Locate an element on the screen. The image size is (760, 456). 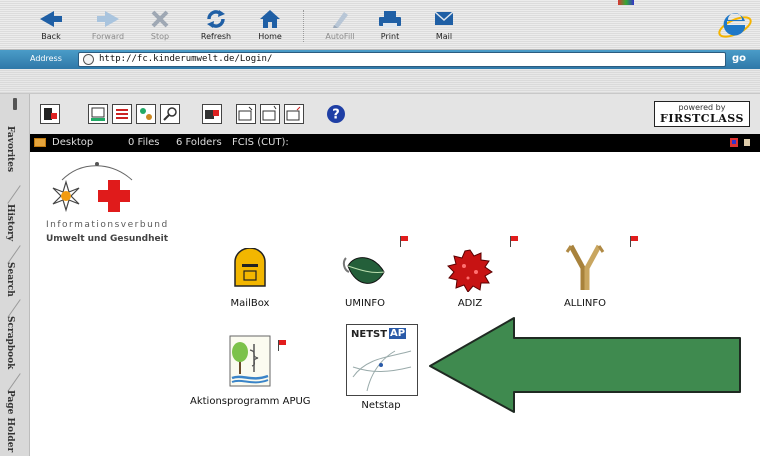
desktop-item-adiz: ADIZ is located at coordinates (479, 276).